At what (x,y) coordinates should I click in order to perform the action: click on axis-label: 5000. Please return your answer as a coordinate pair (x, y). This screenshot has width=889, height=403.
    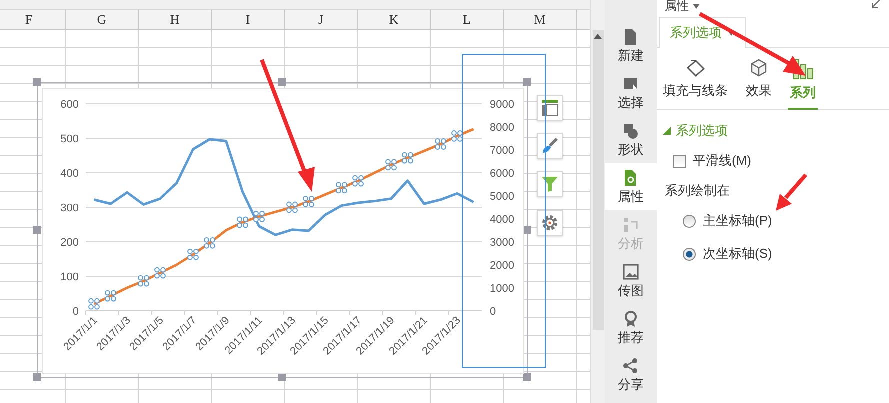
    Looking at the image, I should click on (502, 197).